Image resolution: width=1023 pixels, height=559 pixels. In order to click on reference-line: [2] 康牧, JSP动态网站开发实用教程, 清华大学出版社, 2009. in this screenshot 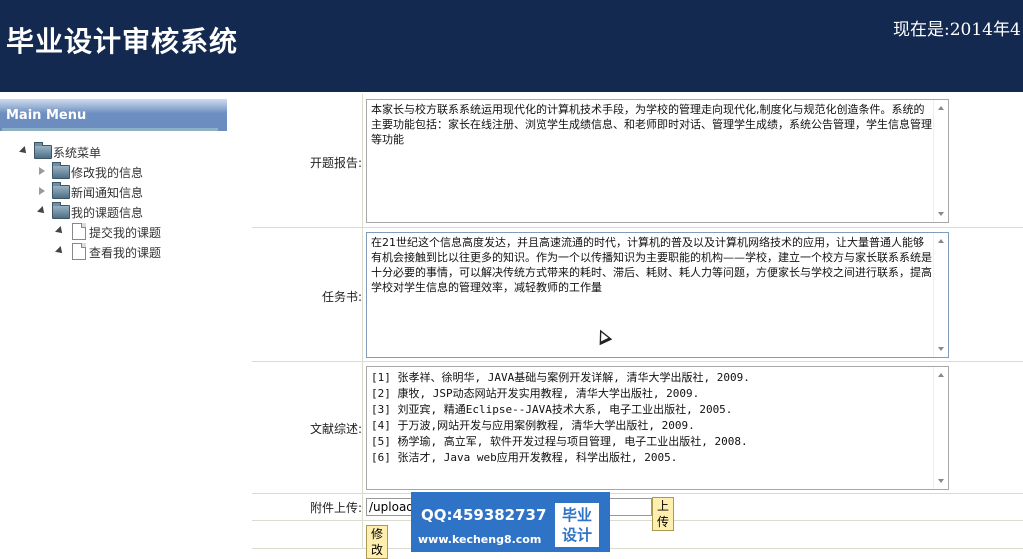, I will do `click(535, 393)`.